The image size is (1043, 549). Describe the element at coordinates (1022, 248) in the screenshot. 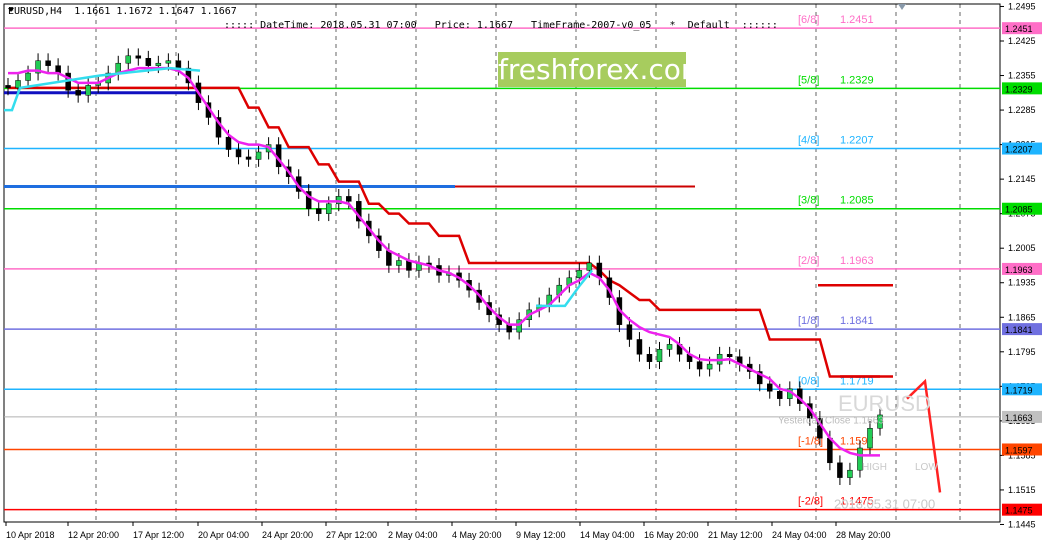

I see `y-tick-label: 1.2005` at that location.